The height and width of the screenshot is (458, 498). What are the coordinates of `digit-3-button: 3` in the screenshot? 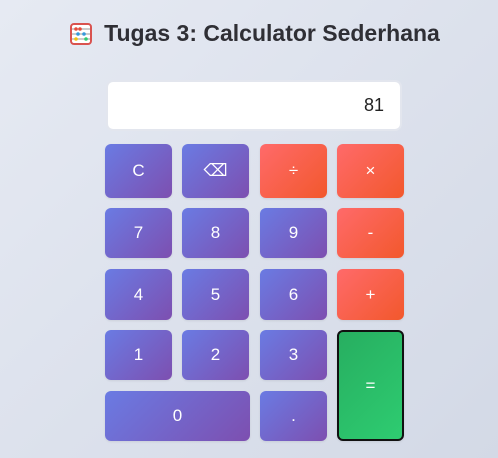 It's located at (293, 355).